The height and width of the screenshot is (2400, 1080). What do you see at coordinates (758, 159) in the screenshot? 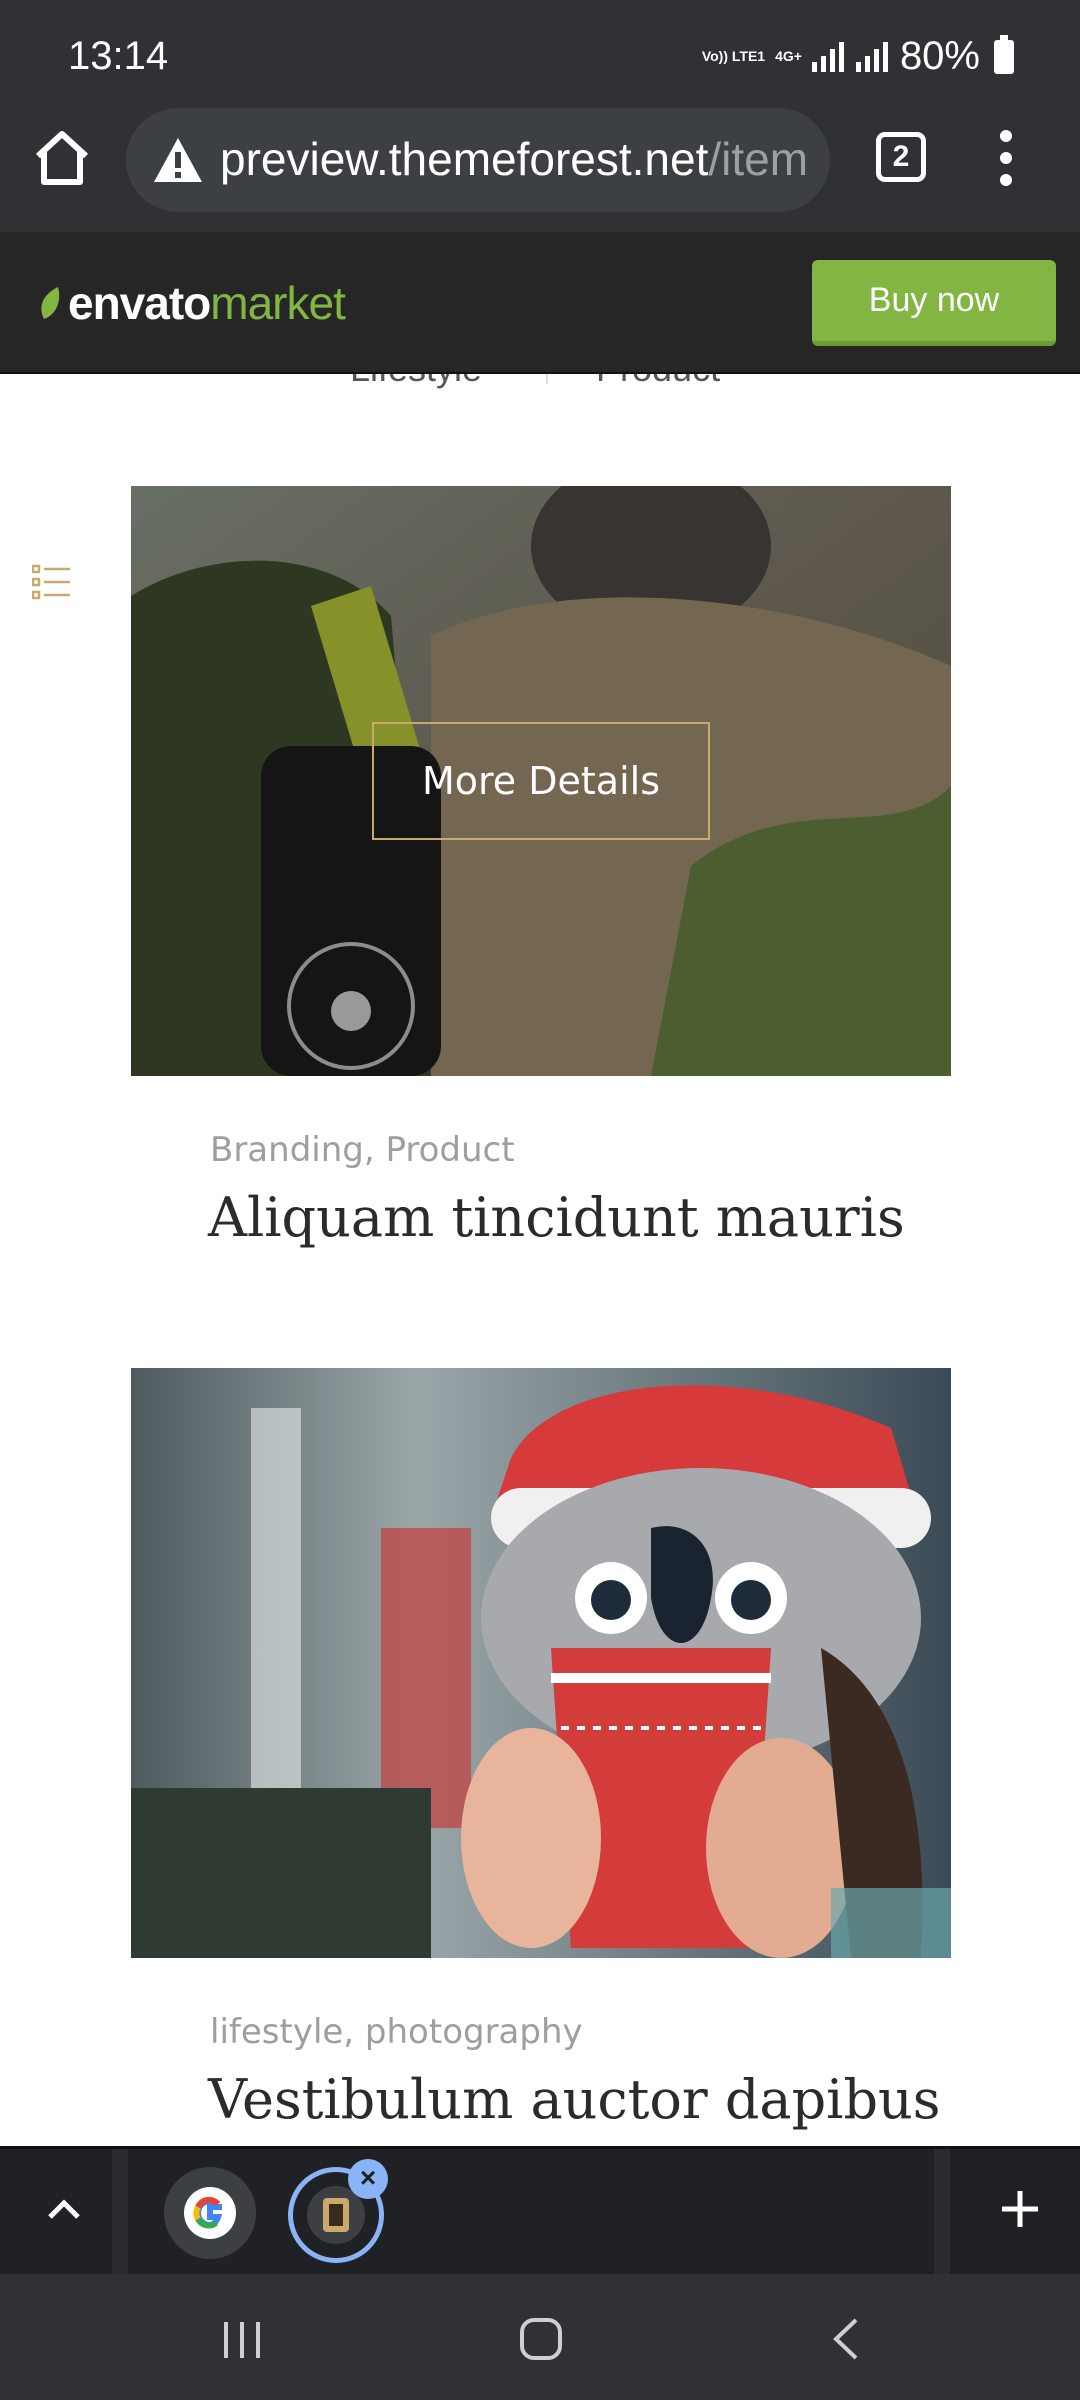
I see `url-path: /item` at bounding box center [758, 159].